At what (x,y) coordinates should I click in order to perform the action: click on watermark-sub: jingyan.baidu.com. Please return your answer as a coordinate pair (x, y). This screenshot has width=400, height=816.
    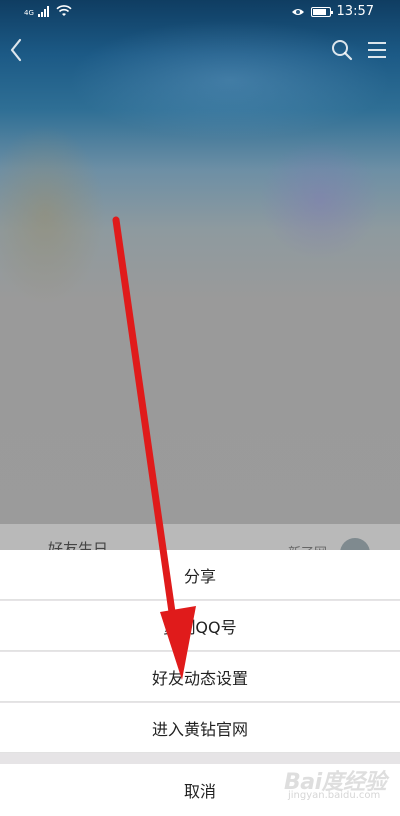
    Looking at the image, I should click on (334, 795).